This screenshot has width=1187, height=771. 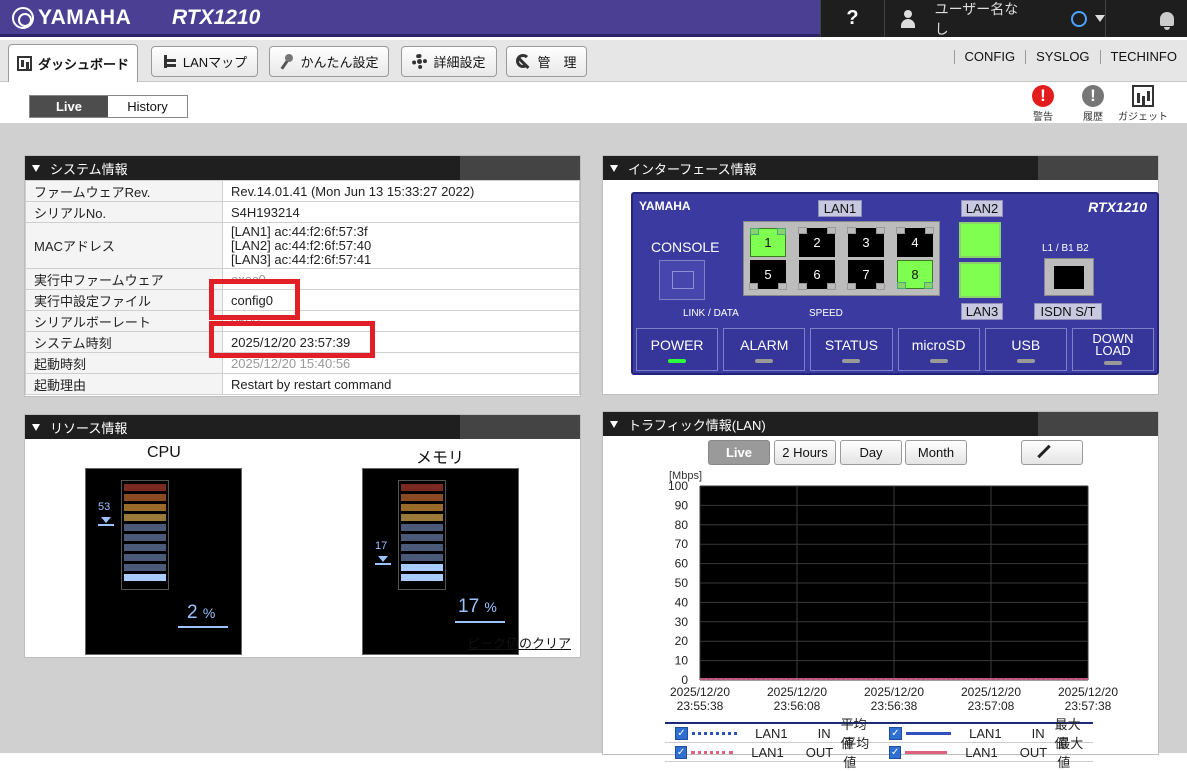 What do you see at coordinates (852, 18) in the screenshot?
I see `help-button: ?` at bounding box center [852, 18].